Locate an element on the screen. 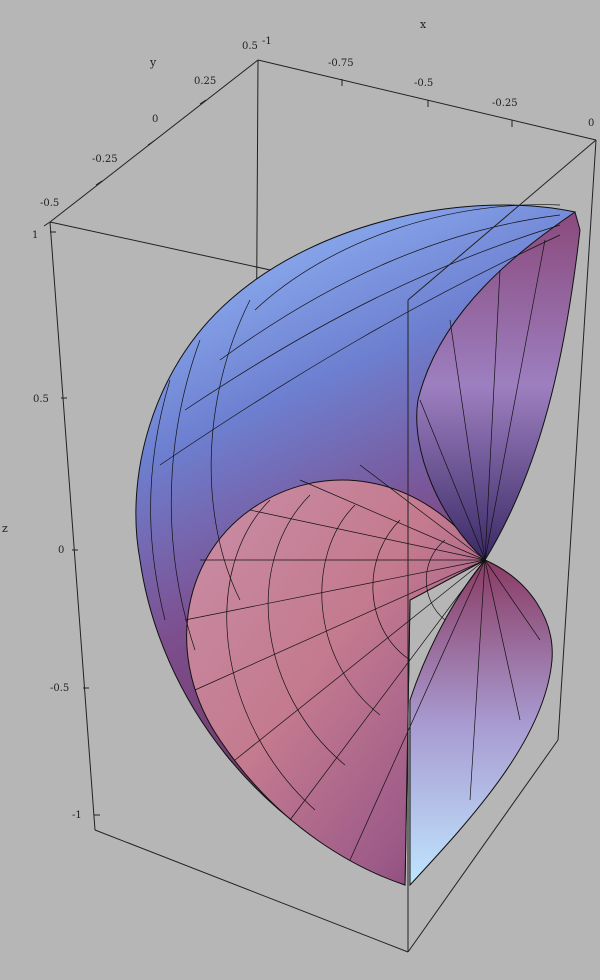 This screenshot has width=600, height=980. x-tick-label: -0.25 is located at coordinates (505, 103).